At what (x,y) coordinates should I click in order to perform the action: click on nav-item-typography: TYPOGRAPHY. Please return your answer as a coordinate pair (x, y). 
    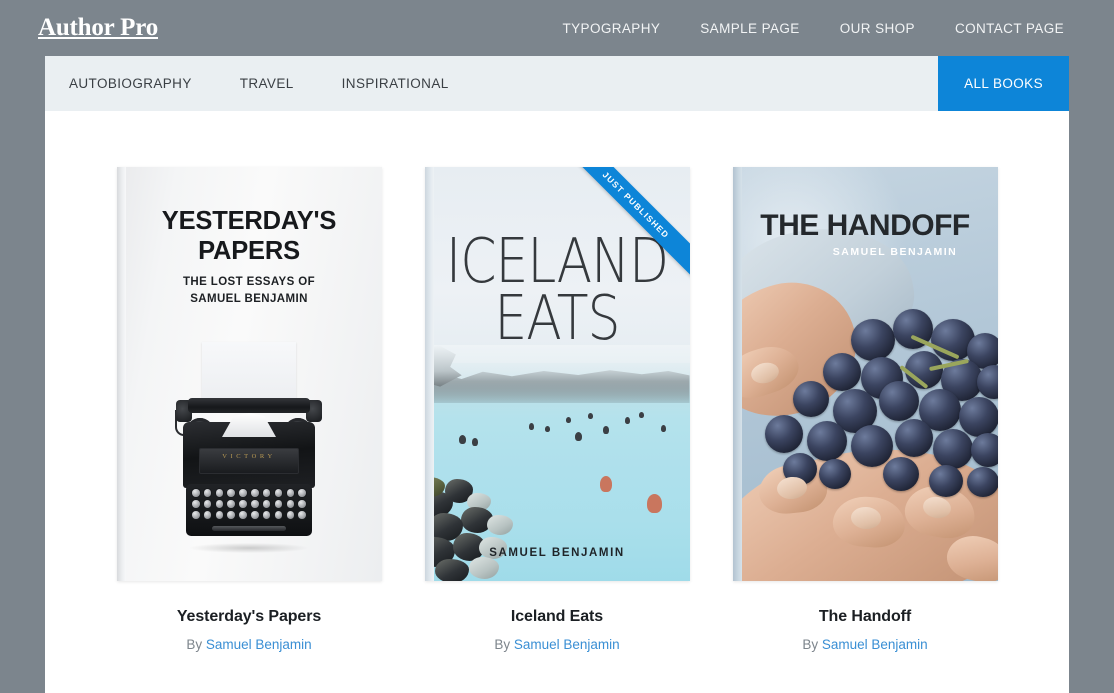
    Looking at the image, I should click on (612, 28).